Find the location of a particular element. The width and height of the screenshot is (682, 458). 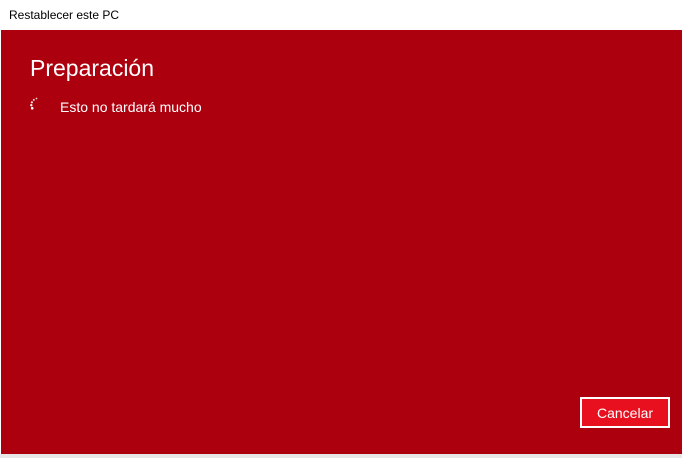

loading-spinner-icon is located at coordinates (37, 104).